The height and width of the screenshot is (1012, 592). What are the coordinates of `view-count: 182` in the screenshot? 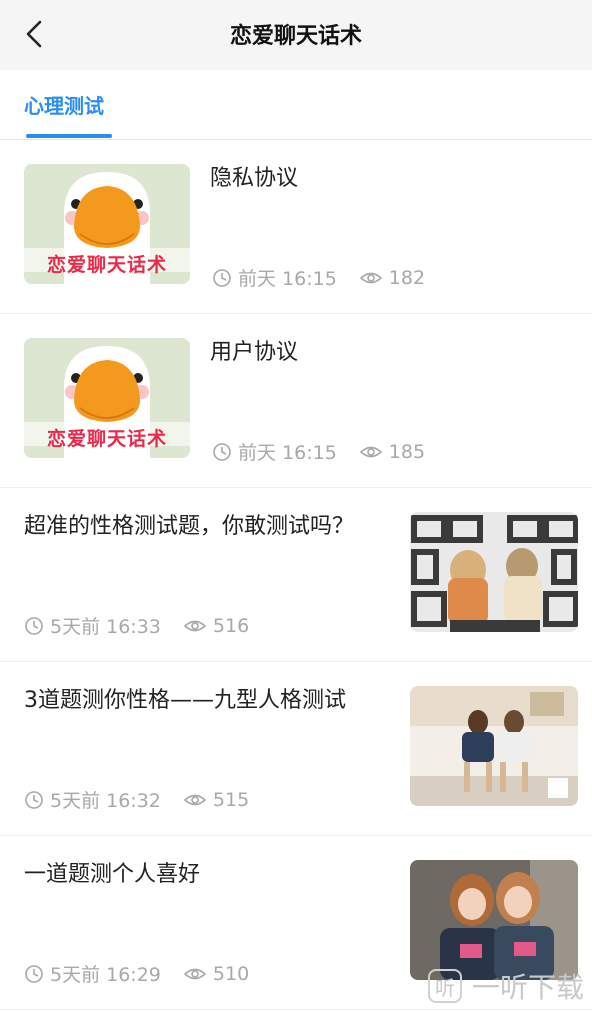 It's located at (407, 277).